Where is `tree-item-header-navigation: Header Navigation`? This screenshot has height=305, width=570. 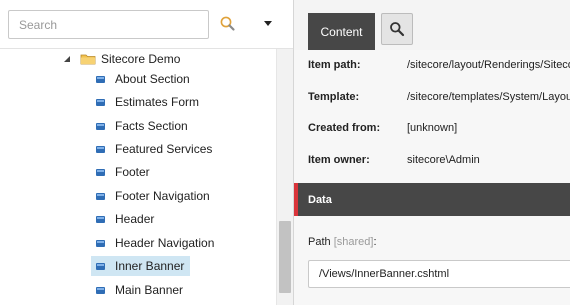
tree-item-header-navigation: Header Navigation is located at coordinates (155, 243).